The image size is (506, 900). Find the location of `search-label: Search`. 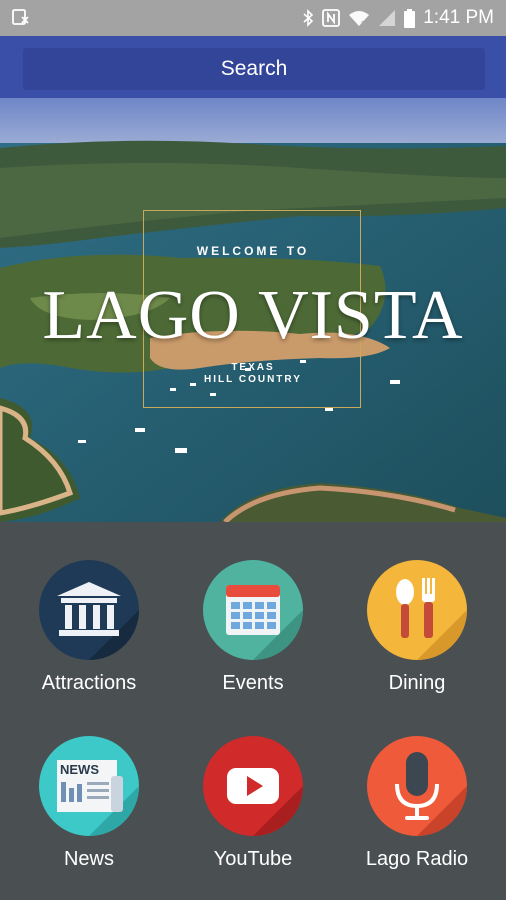

search-label: Search is located at coordinates (254, 68).